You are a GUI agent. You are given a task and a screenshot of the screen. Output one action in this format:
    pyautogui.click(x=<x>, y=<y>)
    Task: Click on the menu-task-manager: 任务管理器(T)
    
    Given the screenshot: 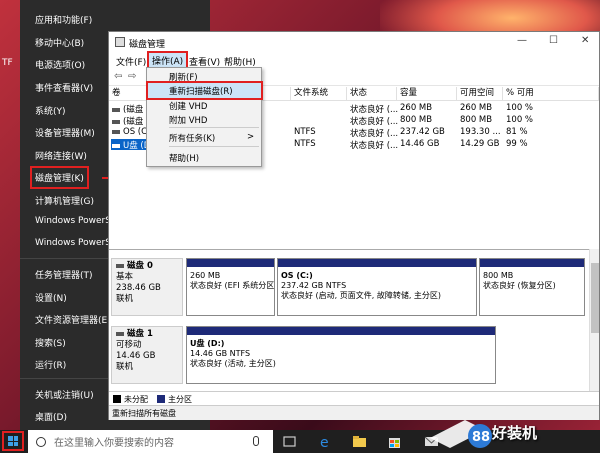 What is the action you would take?
    pyautogui.click(x=64, y=274)
    